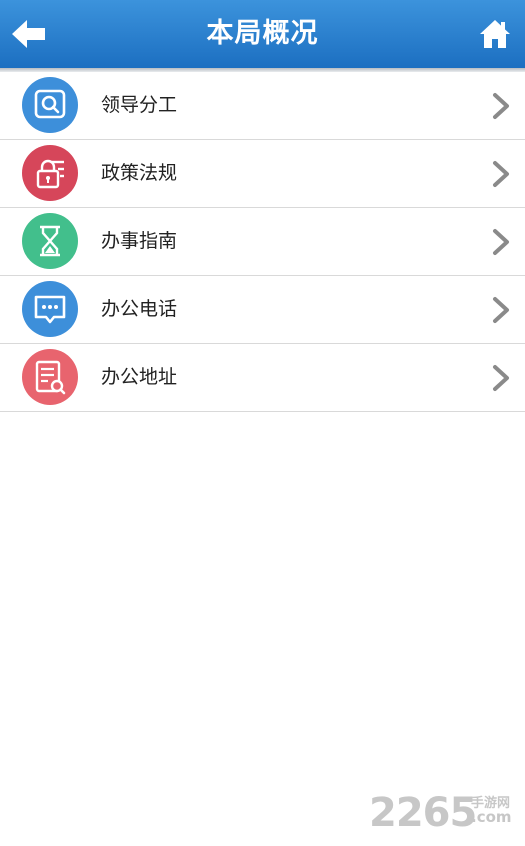  I want to click on menu-item-policies: 政策法规, so click(262, 174).